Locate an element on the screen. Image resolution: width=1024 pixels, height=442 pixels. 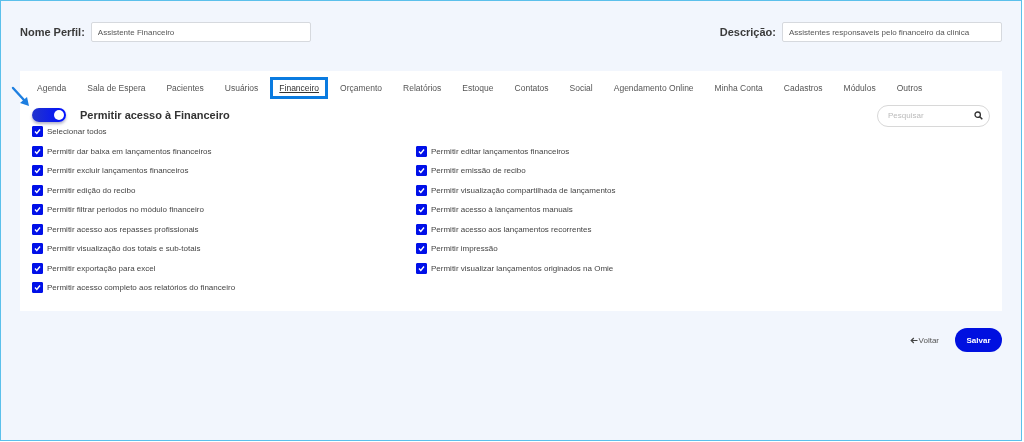
checkbox-label: Permitir visualização dos totais e sub-totais is located at coordinates (124, 249).